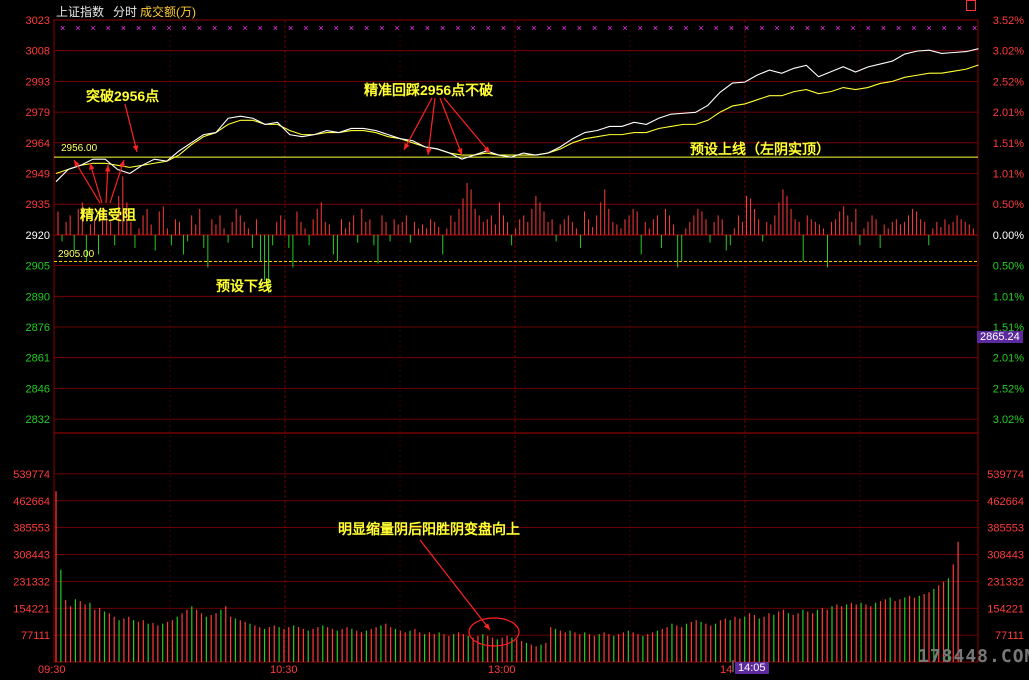 This screenshot has height=680, width=1029. What do you see at coordinates (38, 236) in the screenshot?
I see `price-tick-label: 2920` at bounding box center [38, 236].